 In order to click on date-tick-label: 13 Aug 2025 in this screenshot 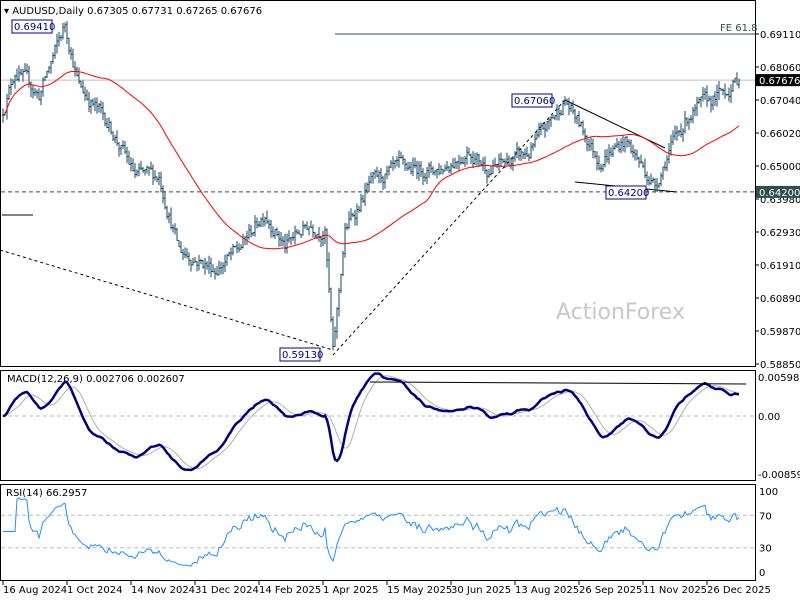, I will do `click(547, 590)`.